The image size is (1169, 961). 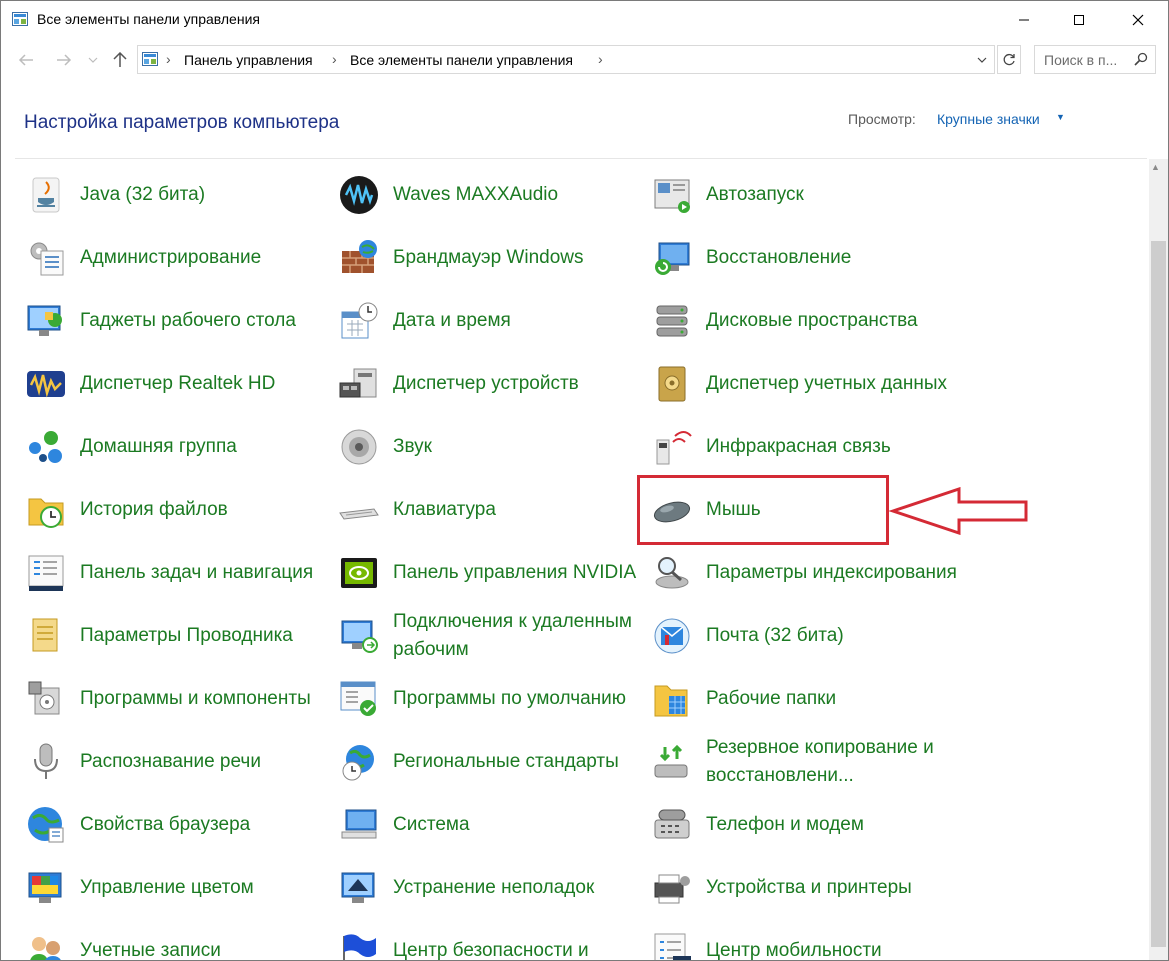 What do you see at coordinates (452, 320) in the screenshot?
I see `control-panel-item-label: Дата и время` at bounding box center [452, 320].